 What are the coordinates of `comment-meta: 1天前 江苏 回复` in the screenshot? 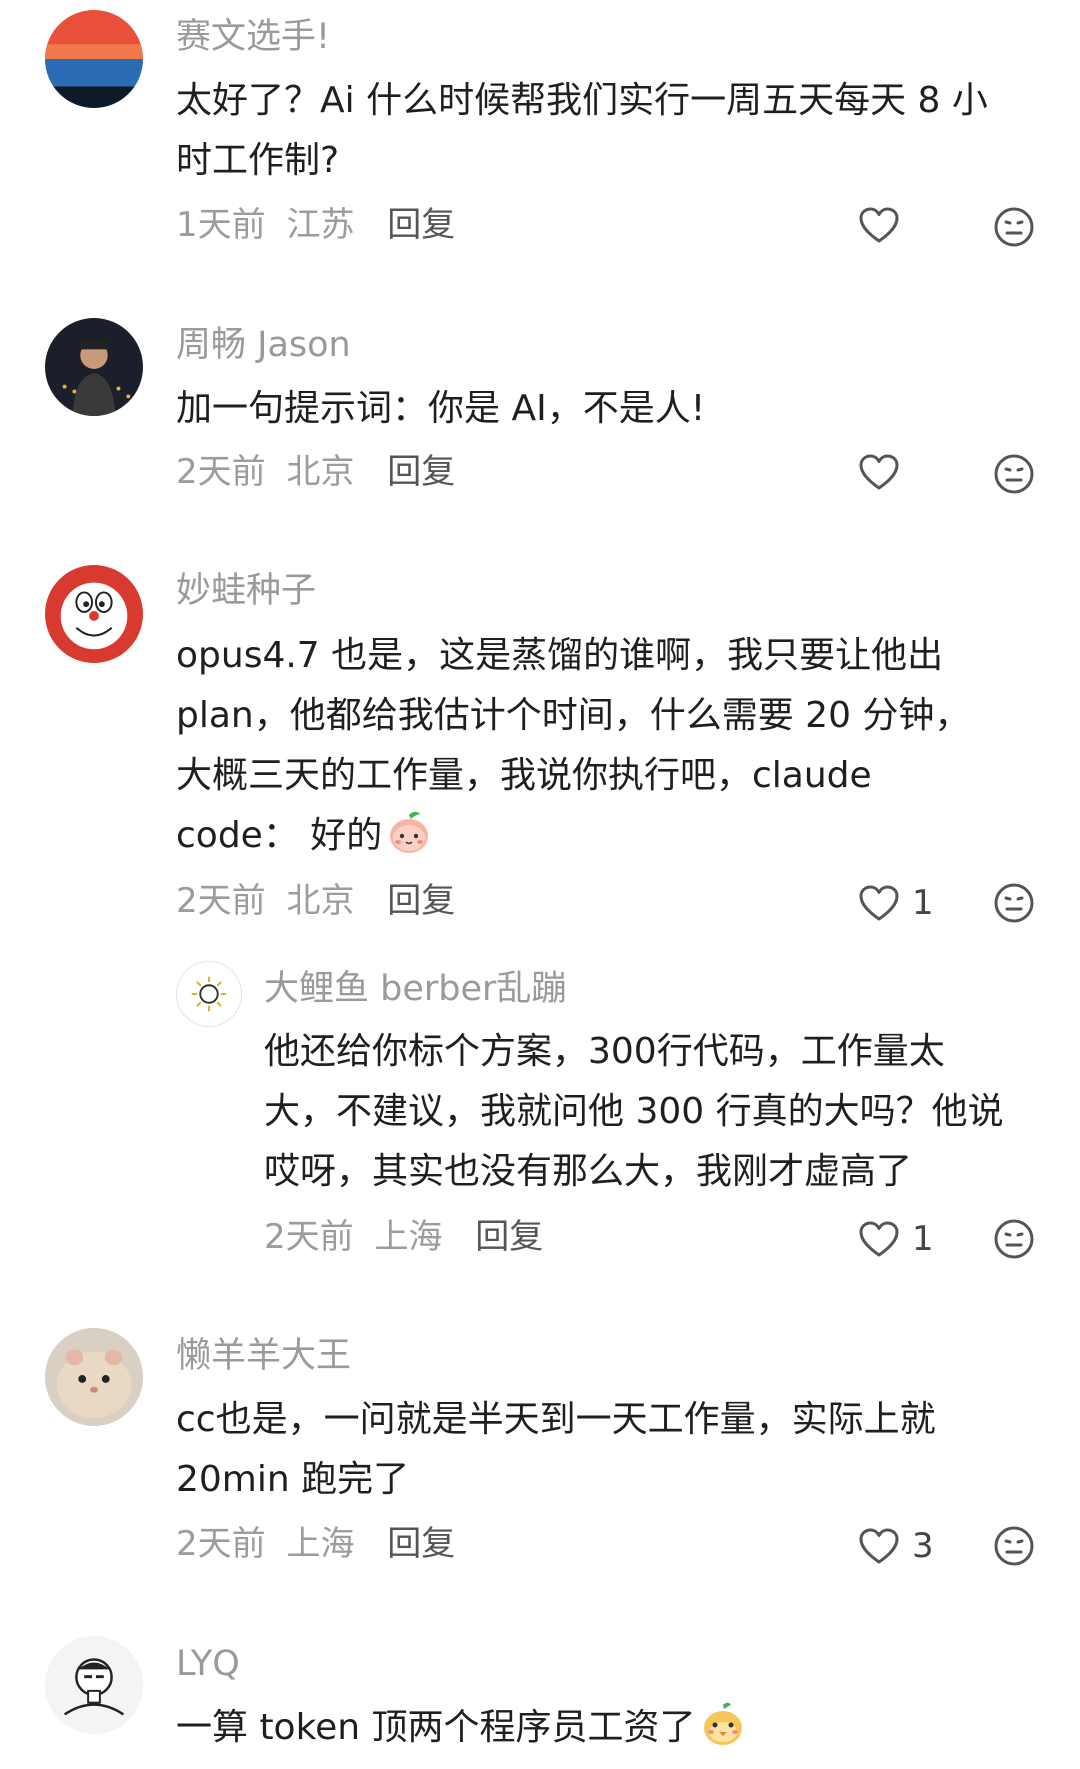 It's located at (315, 225).